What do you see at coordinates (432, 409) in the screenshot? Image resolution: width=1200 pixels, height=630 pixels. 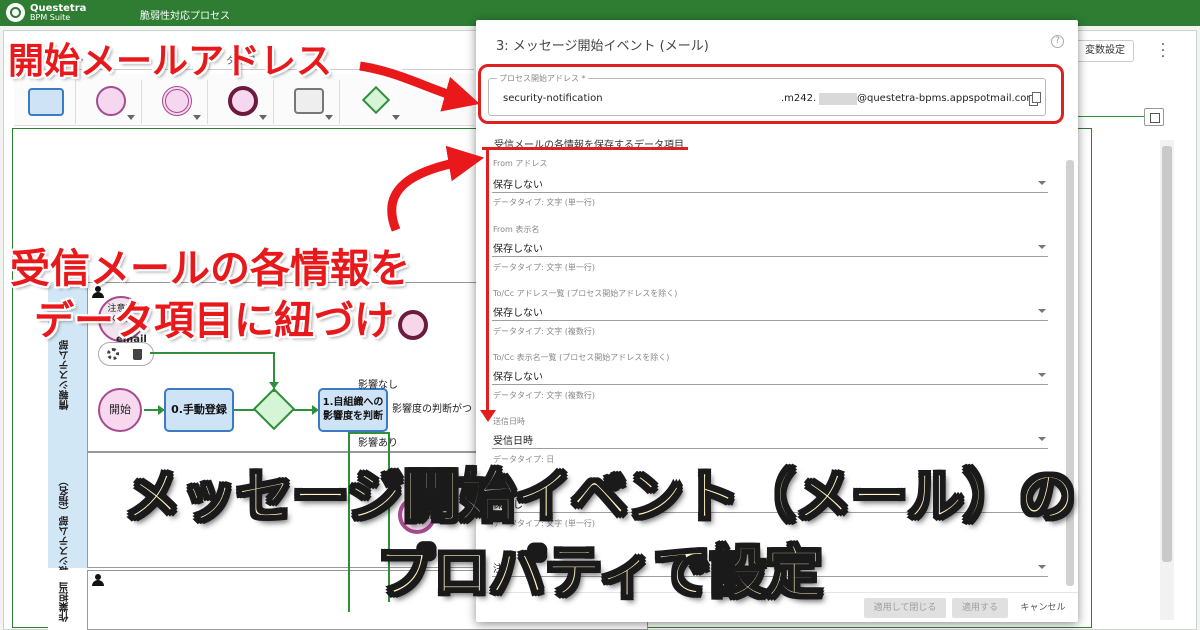 I see `flow-label-unknown: 影響度の判断がつ` at bounding box center [432, 409].